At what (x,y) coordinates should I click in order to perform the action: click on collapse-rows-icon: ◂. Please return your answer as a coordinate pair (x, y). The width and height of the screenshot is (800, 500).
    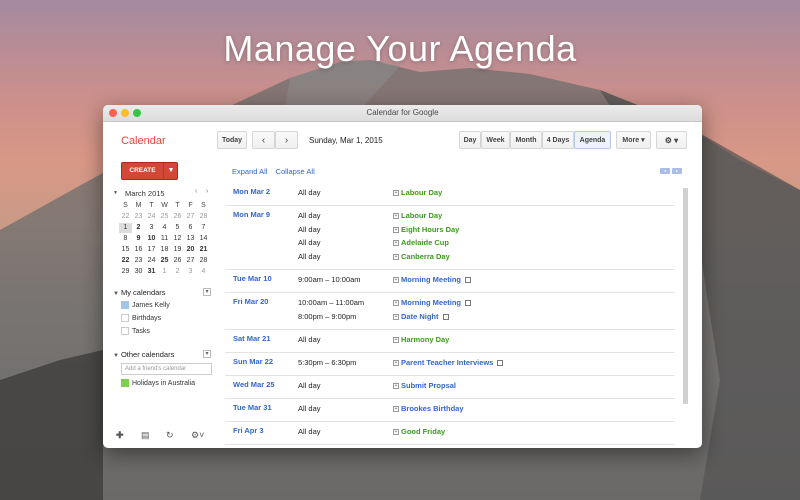
    Looking at the image, I should click on (665, 171).